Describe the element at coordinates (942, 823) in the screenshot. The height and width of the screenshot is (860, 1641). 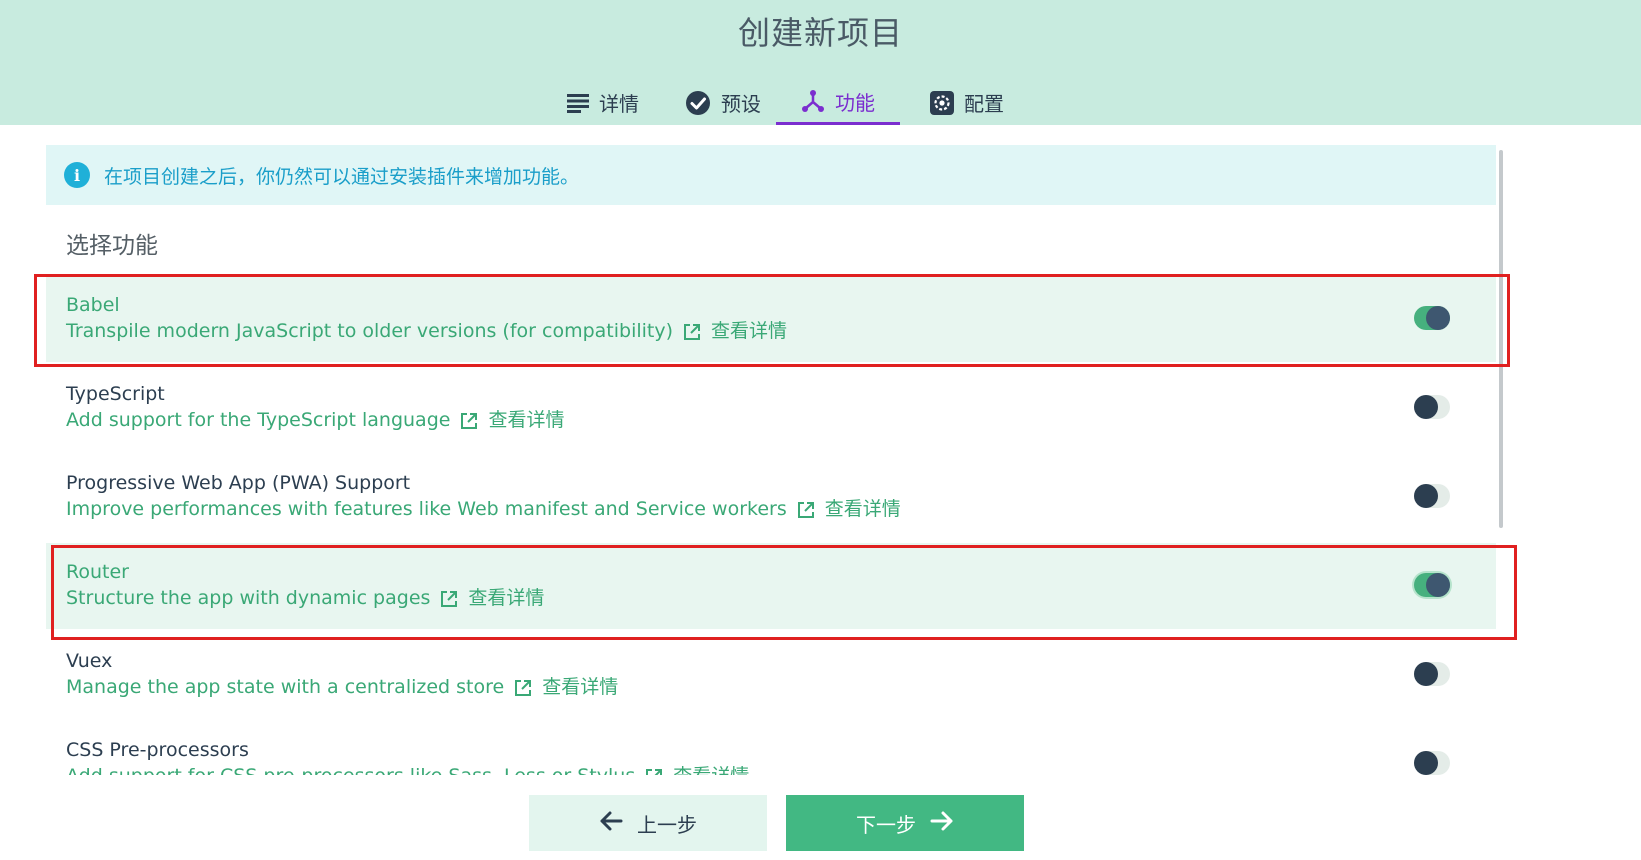
I see `arrow-right-icon` at that location.